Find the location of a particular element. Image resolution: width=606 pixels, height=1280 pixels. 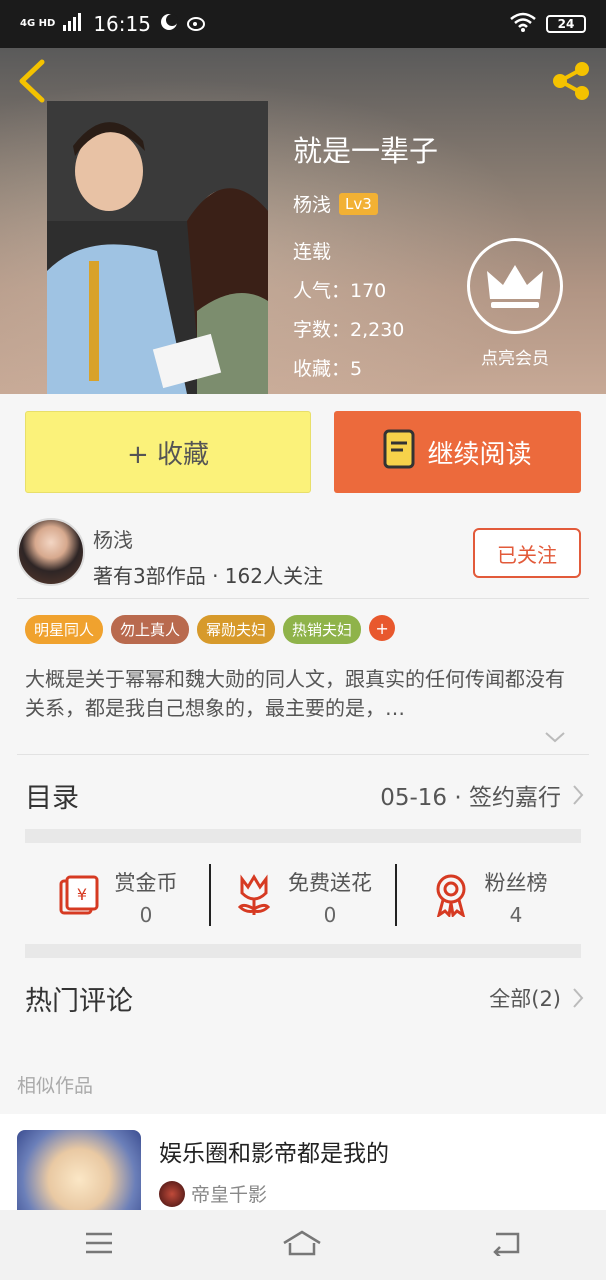

word-count: 字数：2,230 is located at coordinates (349, 330).